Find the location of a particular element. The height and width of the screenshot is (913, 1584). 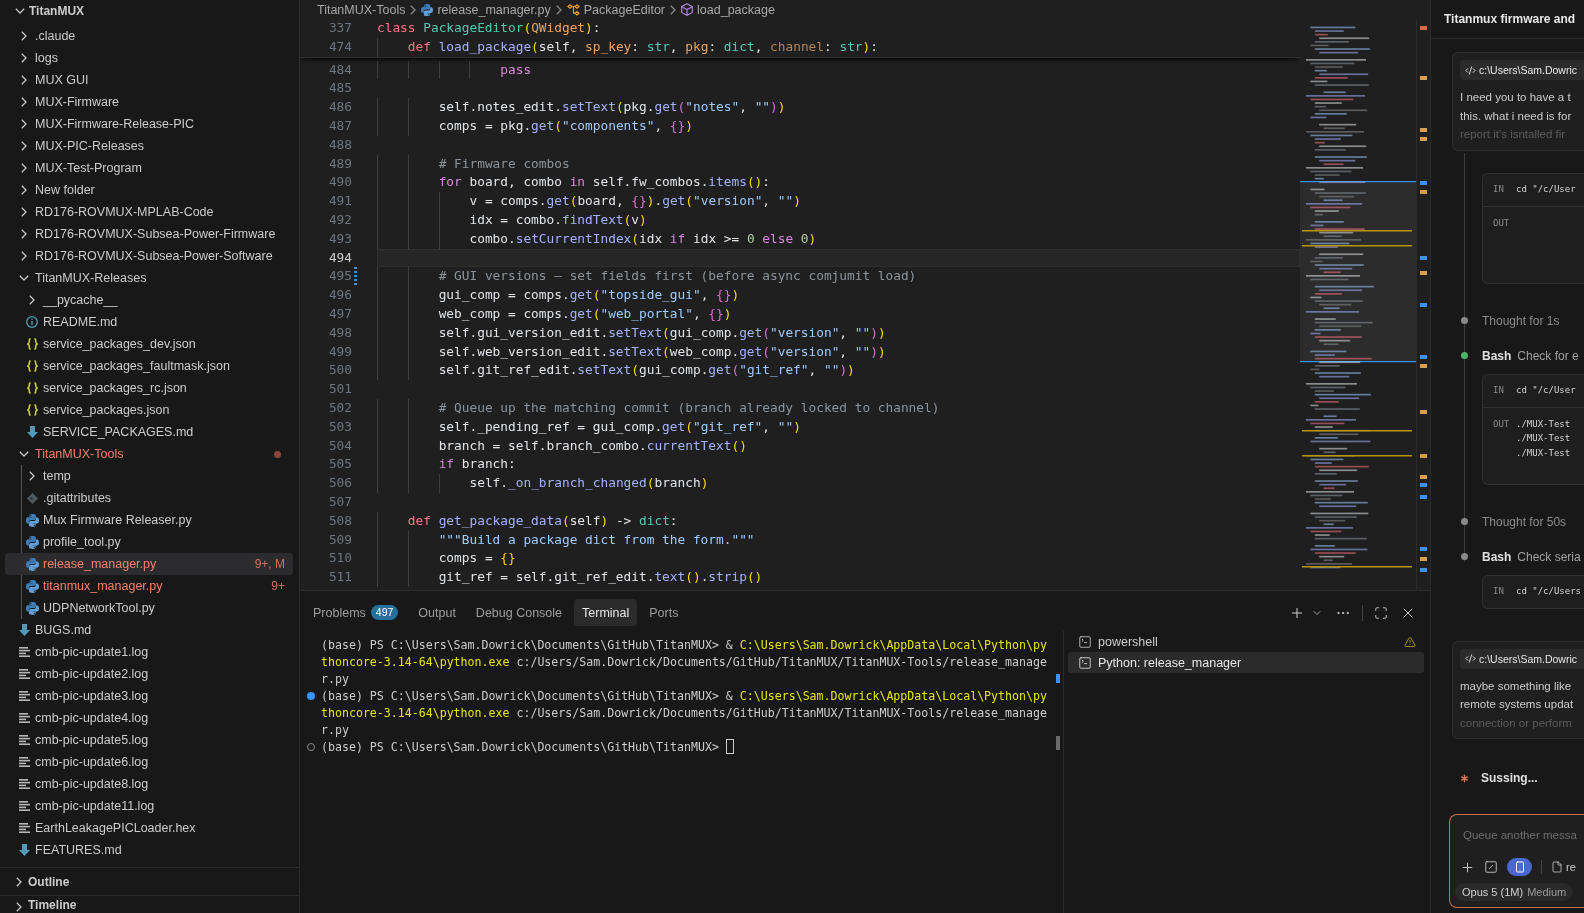

code-line: gui_comp = comps.get("topside_gui", {}) is located at coordinates (589, 295).